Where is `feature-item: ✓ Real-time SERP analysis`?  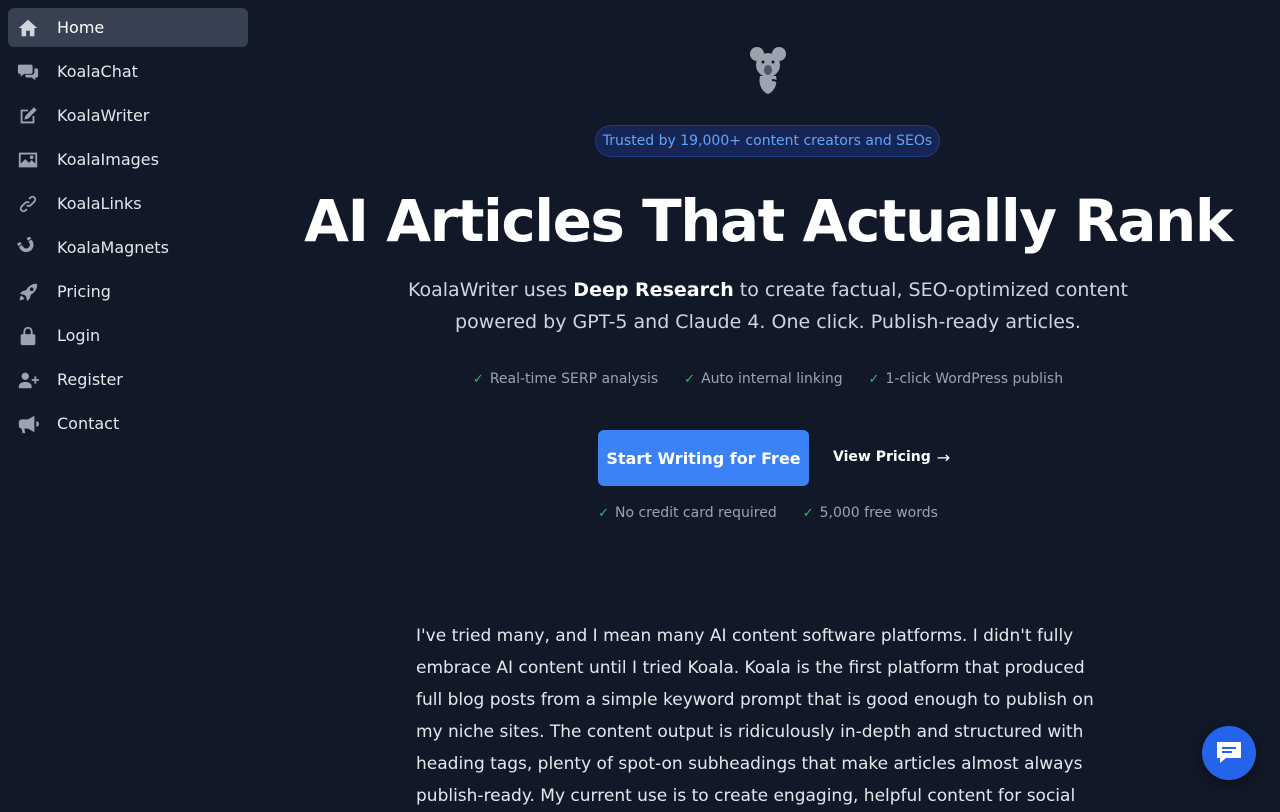
feature-item: ✓ Real-time SERP analysis is located at coordinates (565, 379).